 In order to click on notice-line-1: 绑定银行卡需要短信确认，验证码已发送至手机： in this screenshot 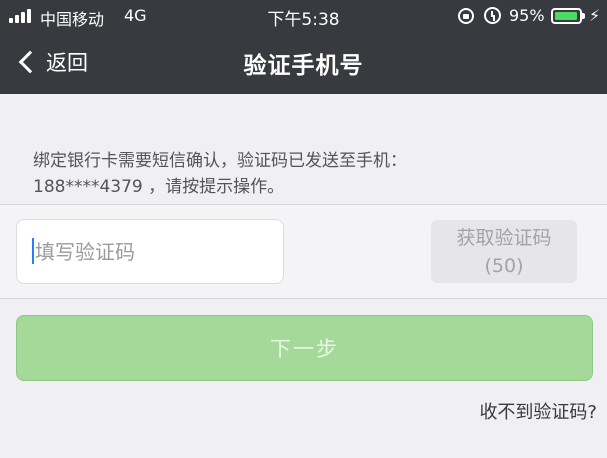, I will do `click(220, 161)`.